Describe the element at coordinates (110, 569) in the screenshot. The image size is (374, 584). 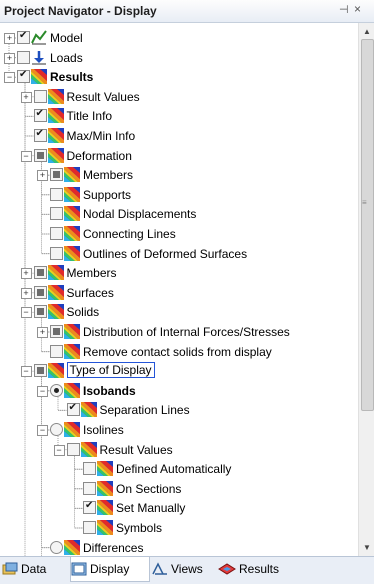
I see `tab-display: Display` at that location.